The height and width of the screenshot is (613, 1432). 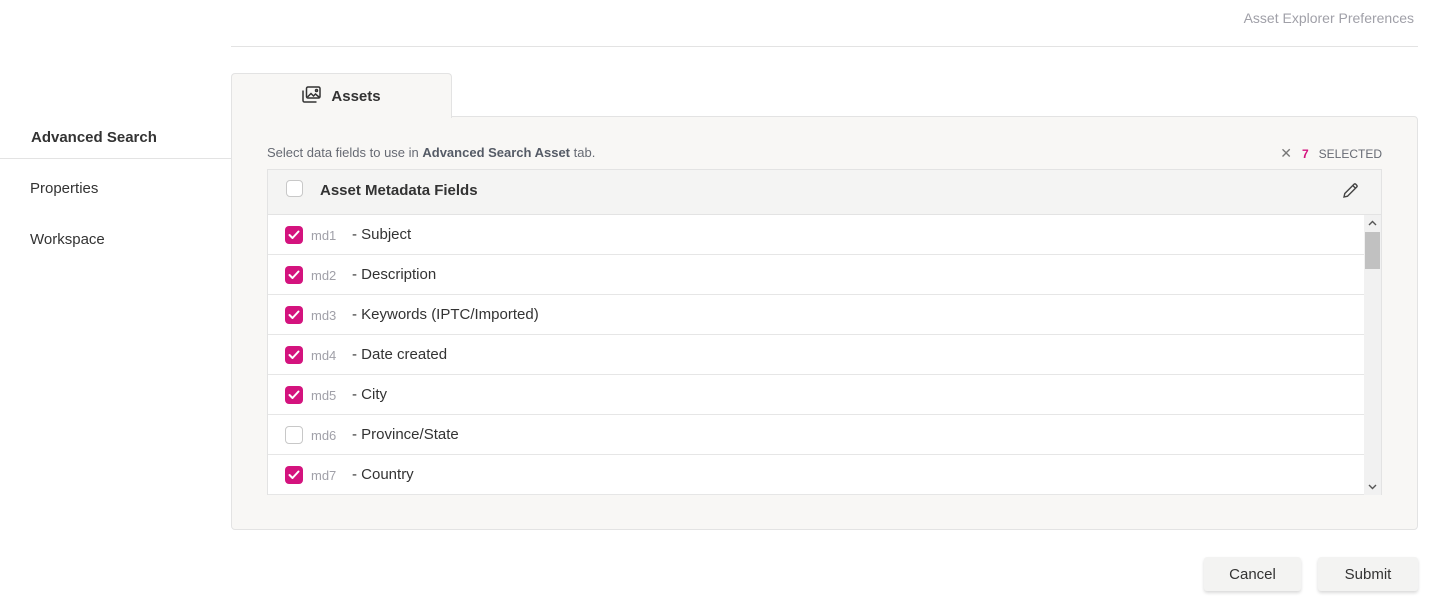 What do you see at coordinates (1372, 355) in the screenshot?
I see `scrollbar` at bounding box center [1372, 355].